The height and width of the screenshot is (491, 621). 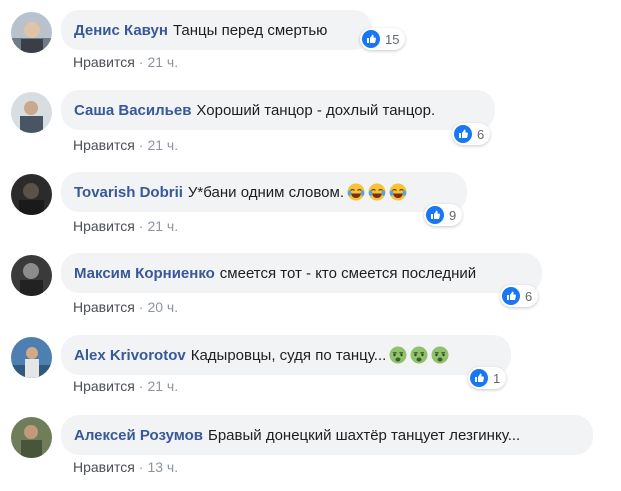 I want to click on comment-author: Tovarish Dobrii, so click(x=128, y=192).